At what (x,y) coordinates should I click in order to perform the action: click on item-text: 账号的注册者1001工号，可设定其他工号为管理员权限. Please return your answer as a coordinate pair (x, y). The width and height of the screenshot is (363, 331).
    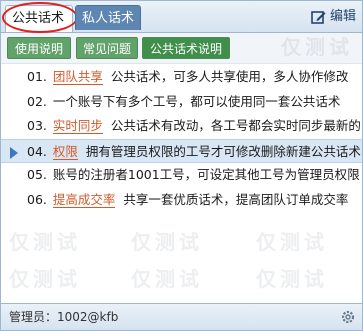
    Looking at the image, I should click on (206, 174).